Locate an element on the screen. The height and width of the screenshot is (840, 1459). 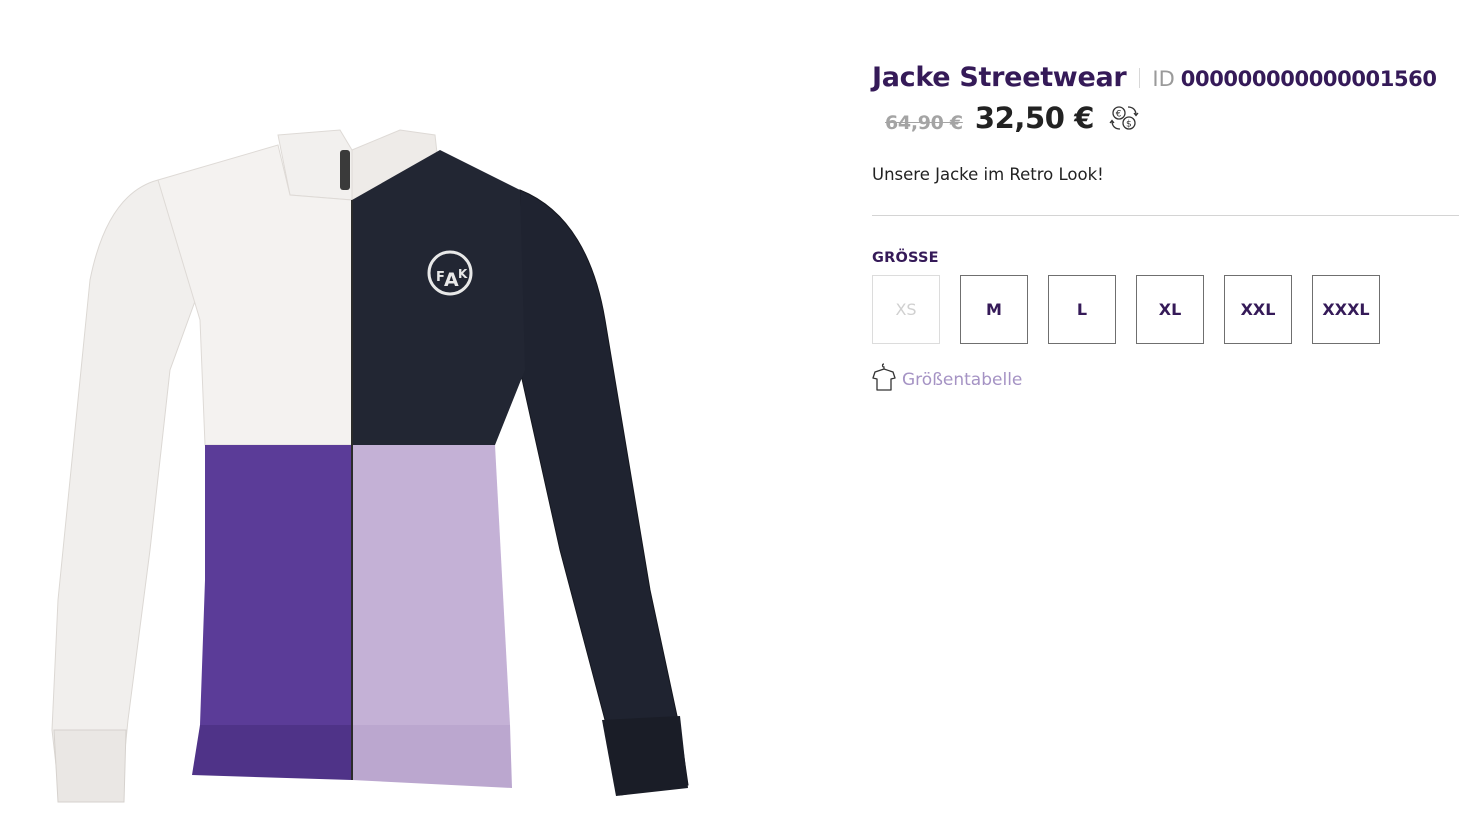
product-id-label: ID is located at coordinates (1163, 79).